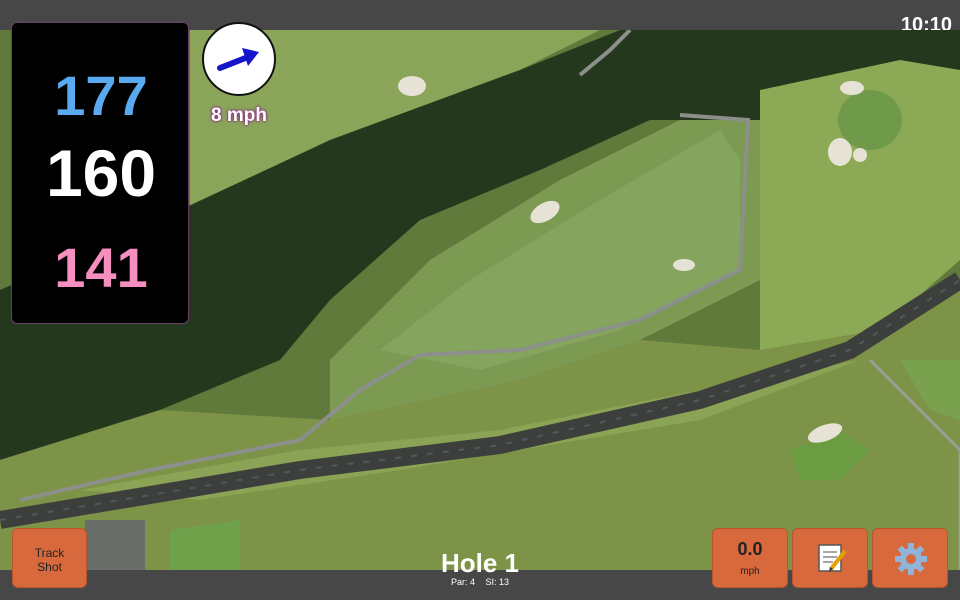  I want to click on track-shot-button: Track Shot, so click(49, 558).